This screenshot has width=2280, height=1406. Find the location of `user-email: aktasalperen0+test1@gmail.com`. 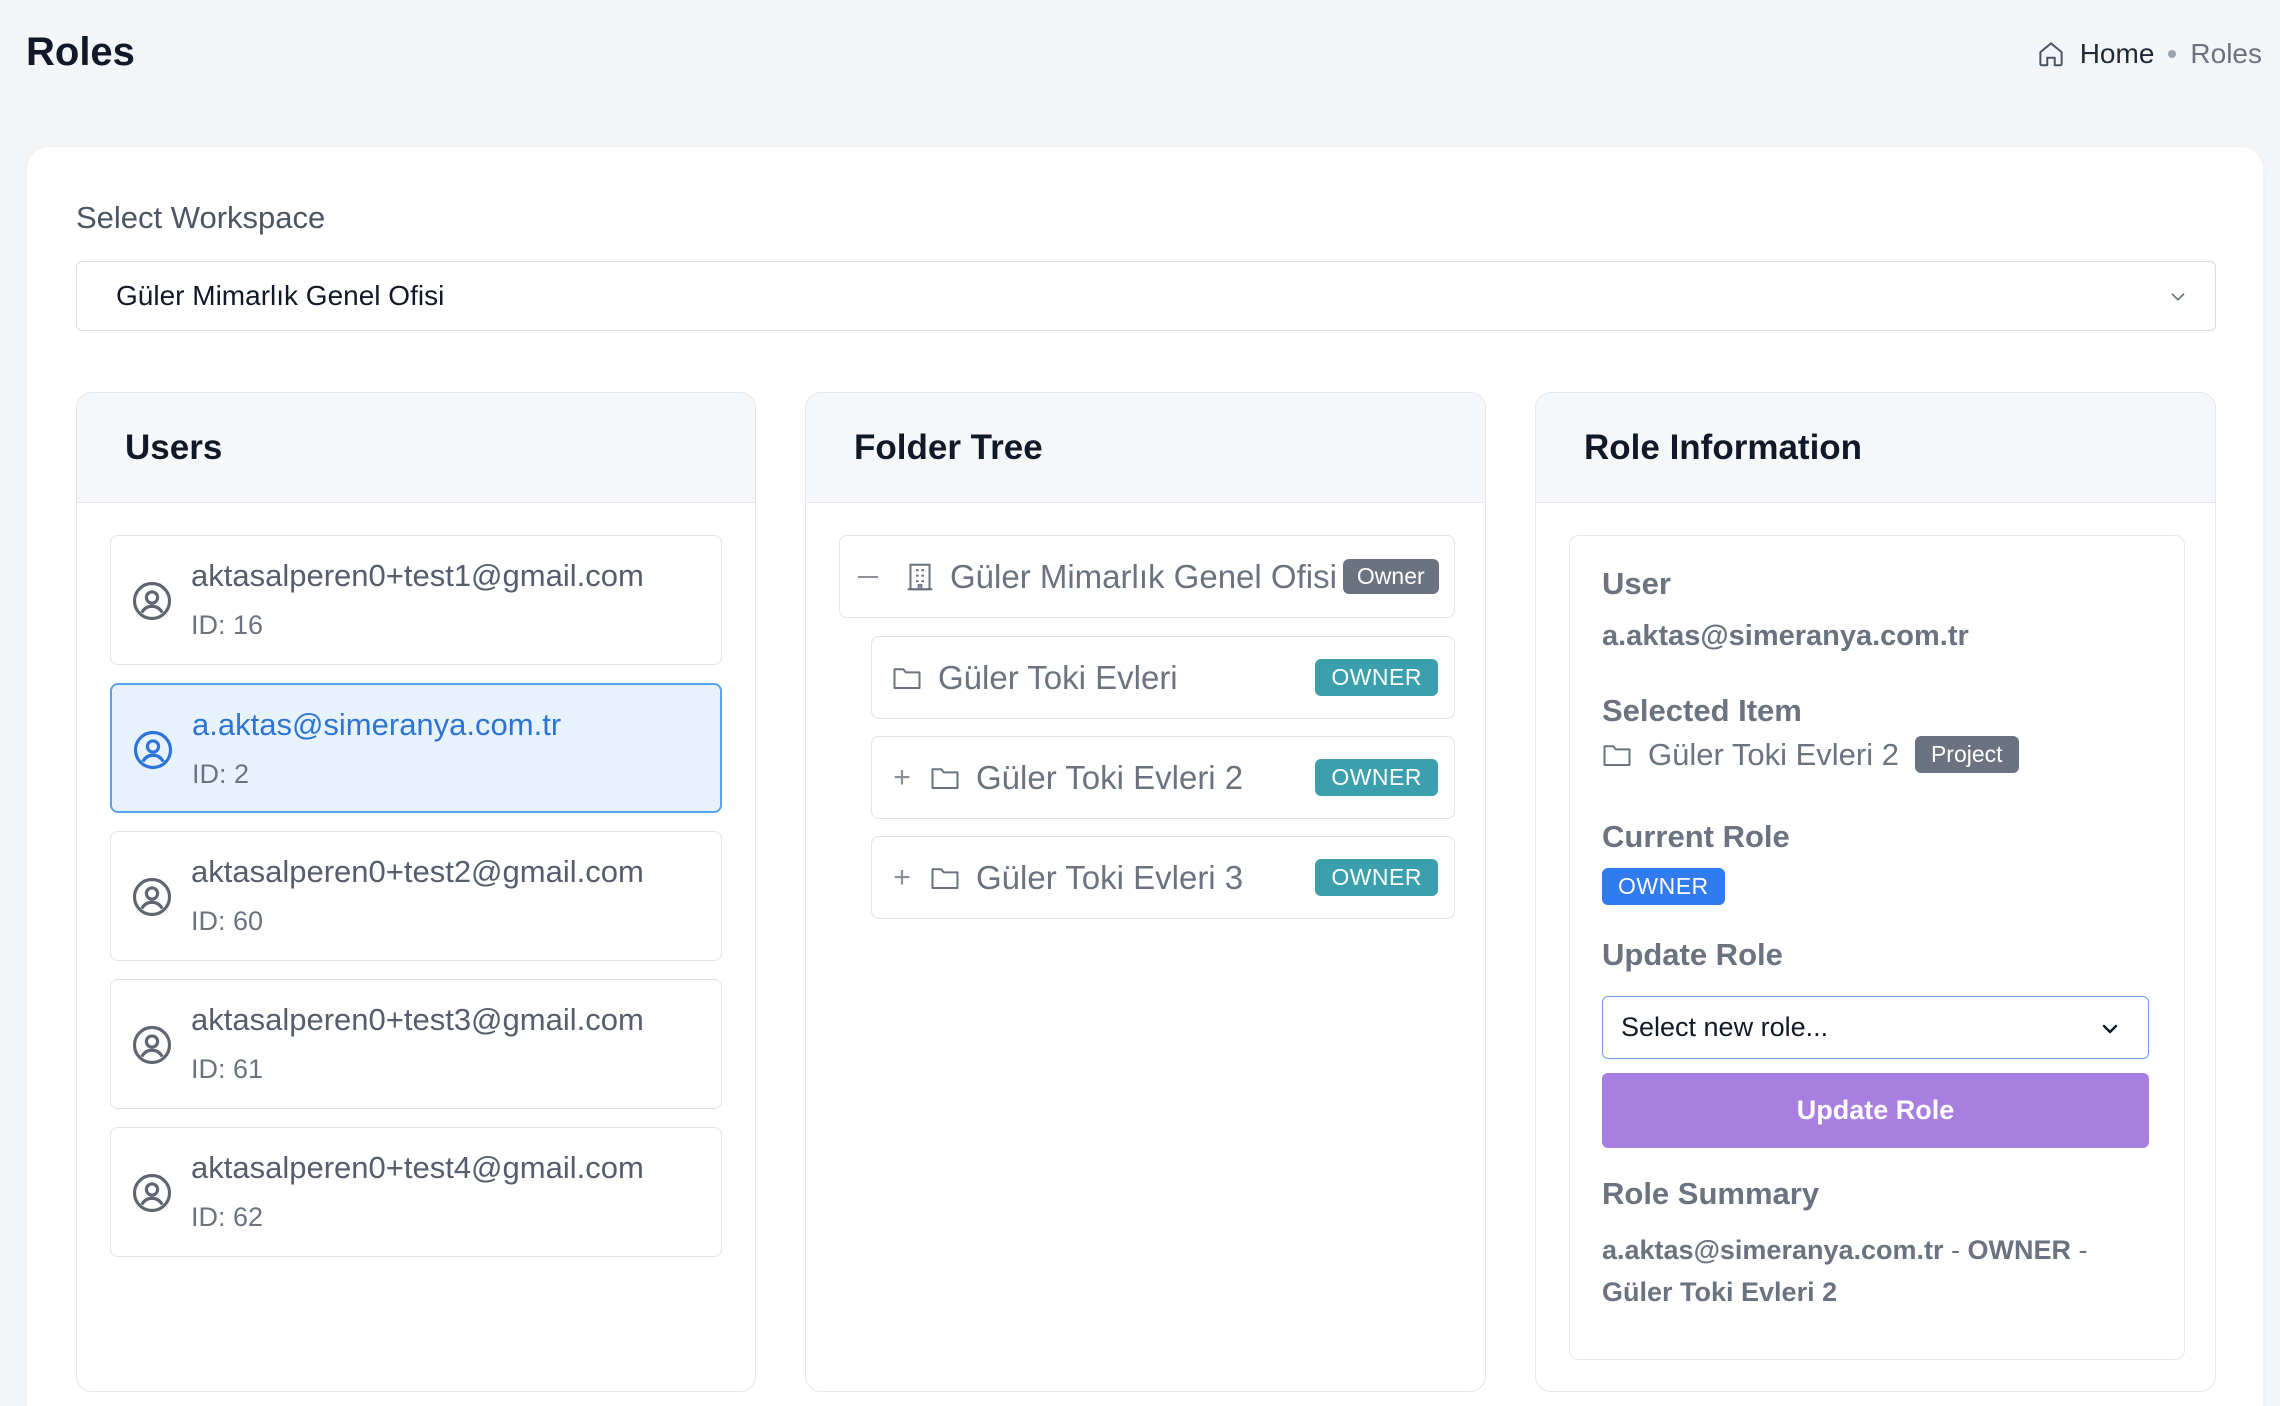

user-email: aktasalperen0+test1@gmail.com is located at coordinates (417, 575).